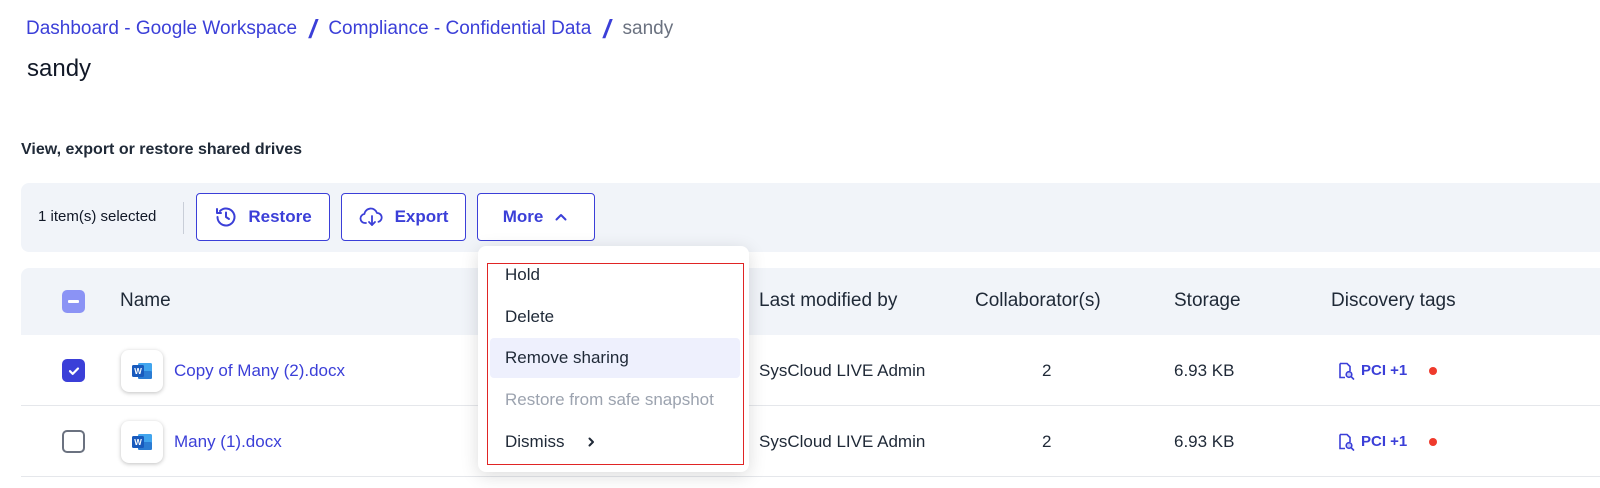 This screenshot has width=1600, height=488. What do you see at coordinates (228, 442) in the screenshot?
I see `file-name-link: Many (1).docx` at bounding box center [228, 442].